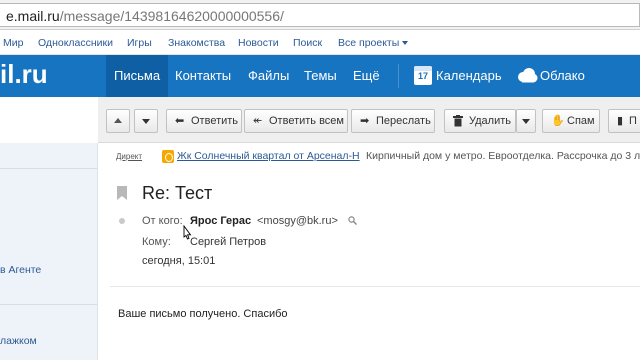 The image size is (640, 360). Describe the element at coordinates (403, 121) in the screenshot. I see `forward-label: Переслать` at that location.